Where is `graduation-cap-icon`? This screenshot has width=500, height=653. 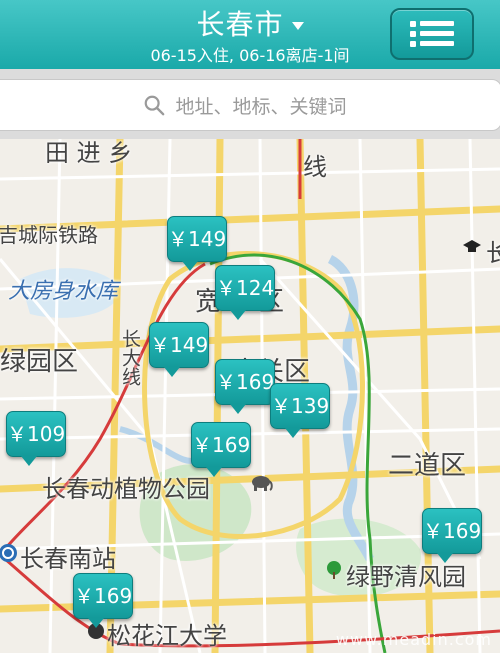
graduation-cap-icon is located at coordinates (472, 246).